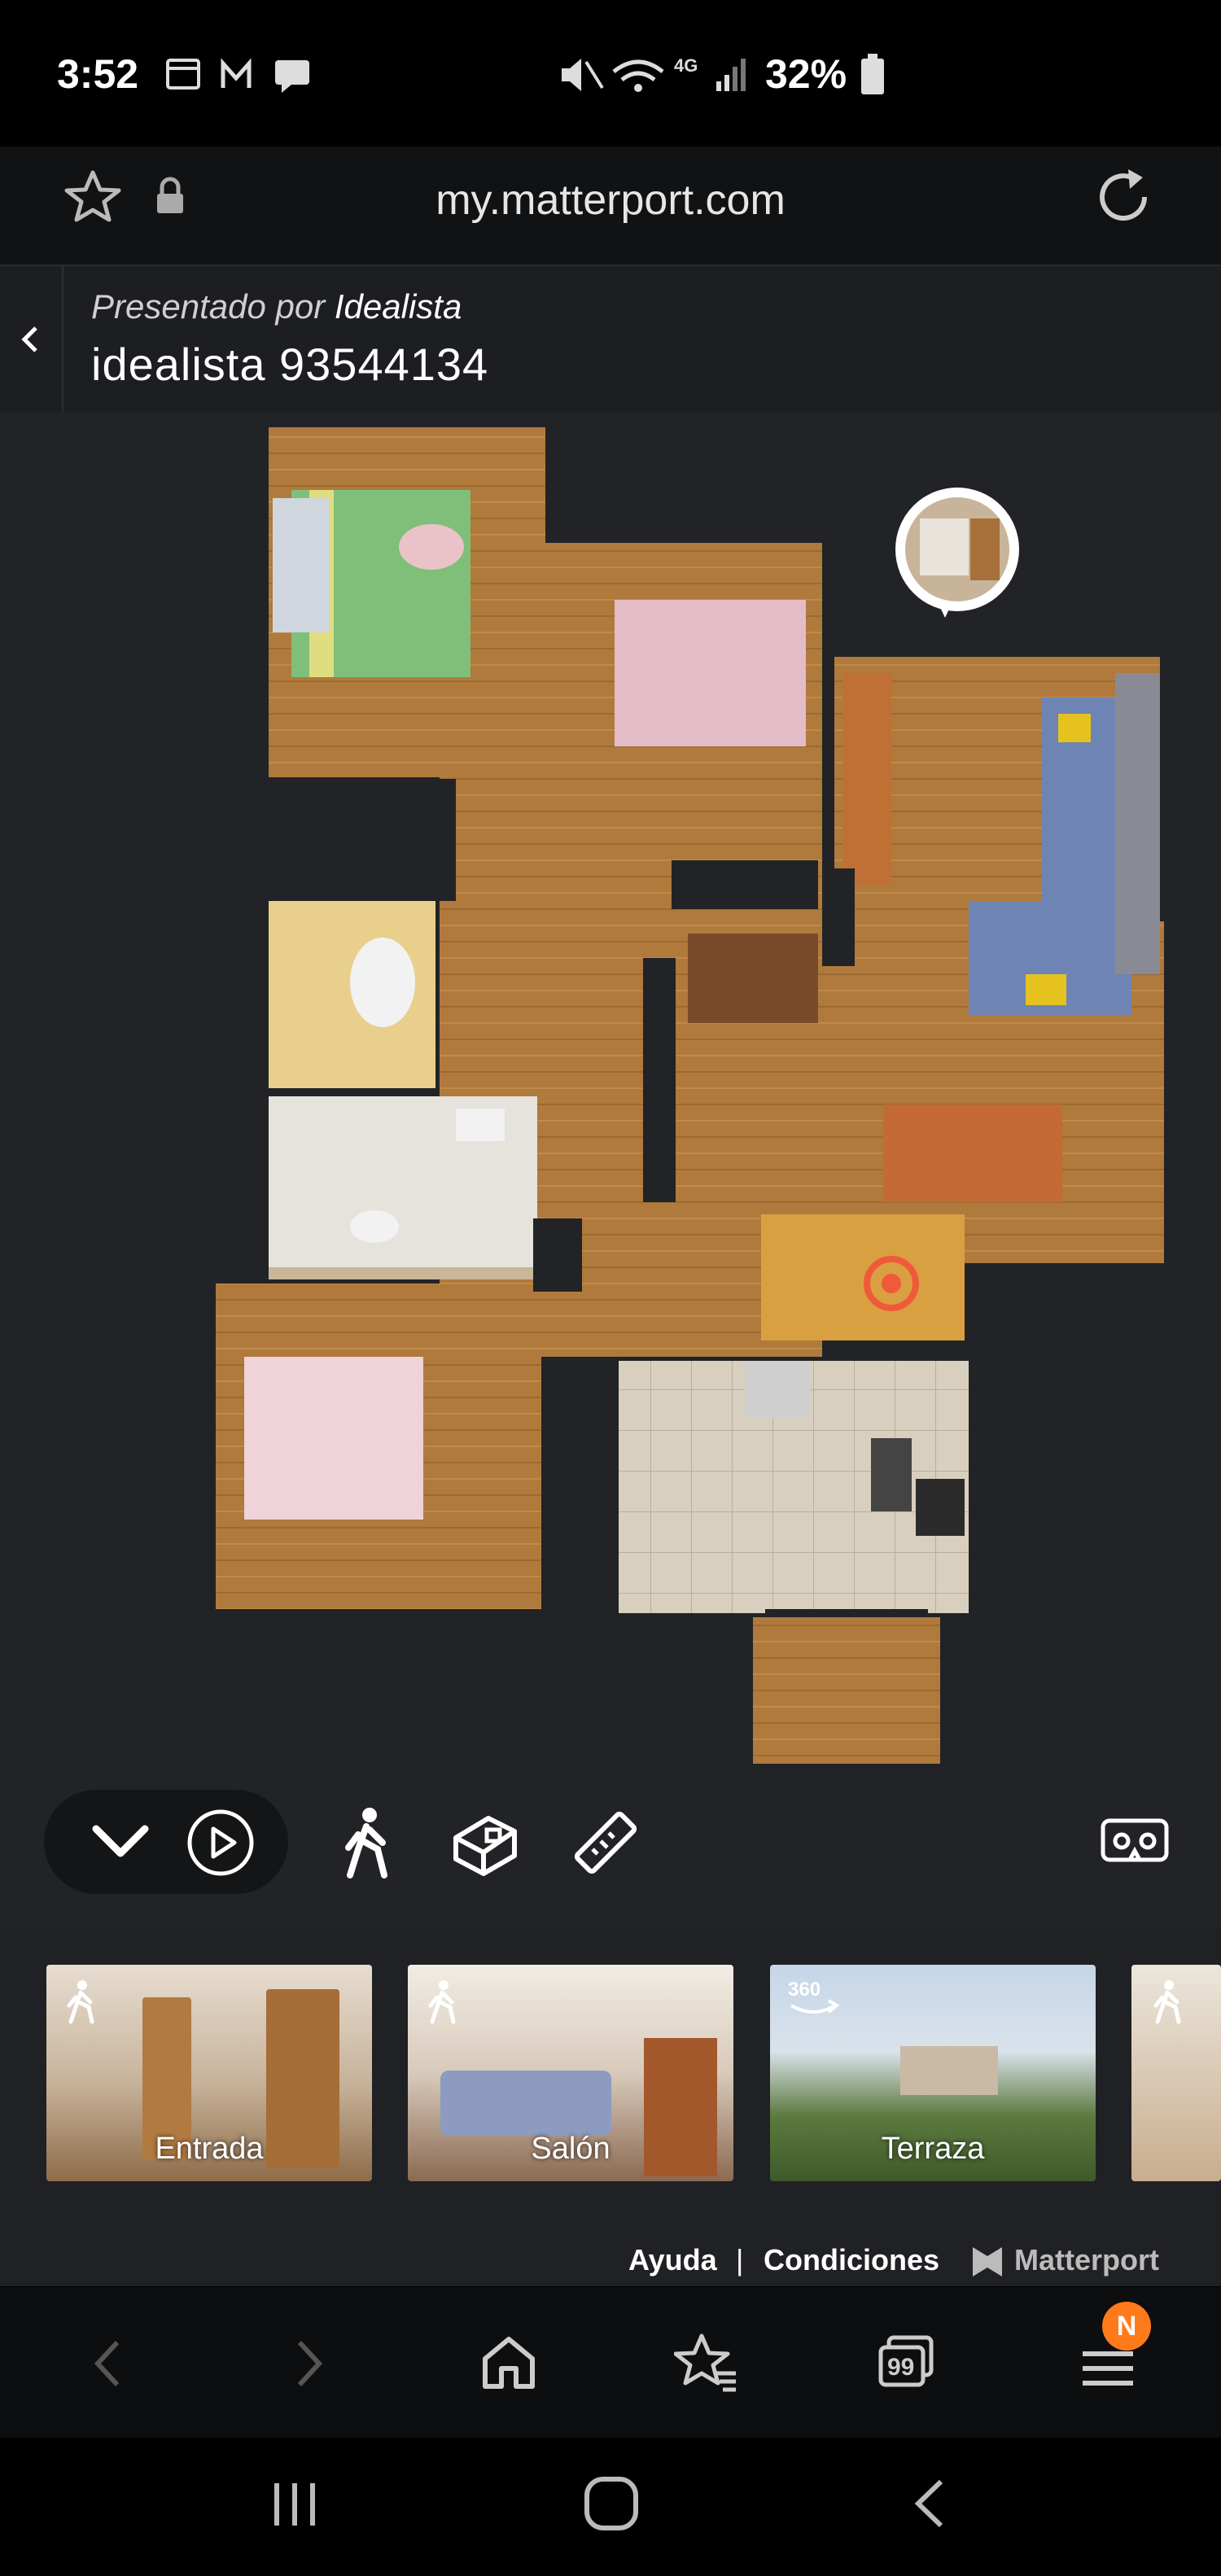  I want to click on url-bar: my.matterport.com, so click(610, 206).